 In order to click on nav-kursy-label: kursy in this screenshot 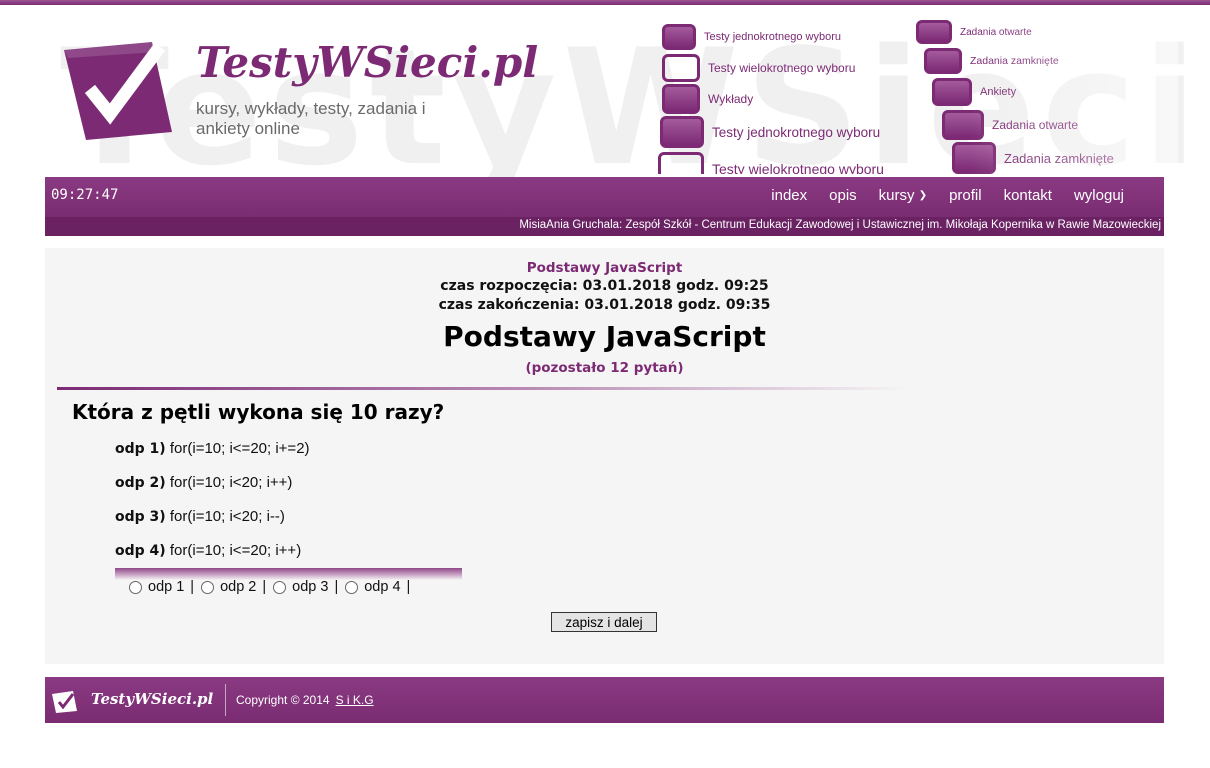, I will do `click(896, 195)`.